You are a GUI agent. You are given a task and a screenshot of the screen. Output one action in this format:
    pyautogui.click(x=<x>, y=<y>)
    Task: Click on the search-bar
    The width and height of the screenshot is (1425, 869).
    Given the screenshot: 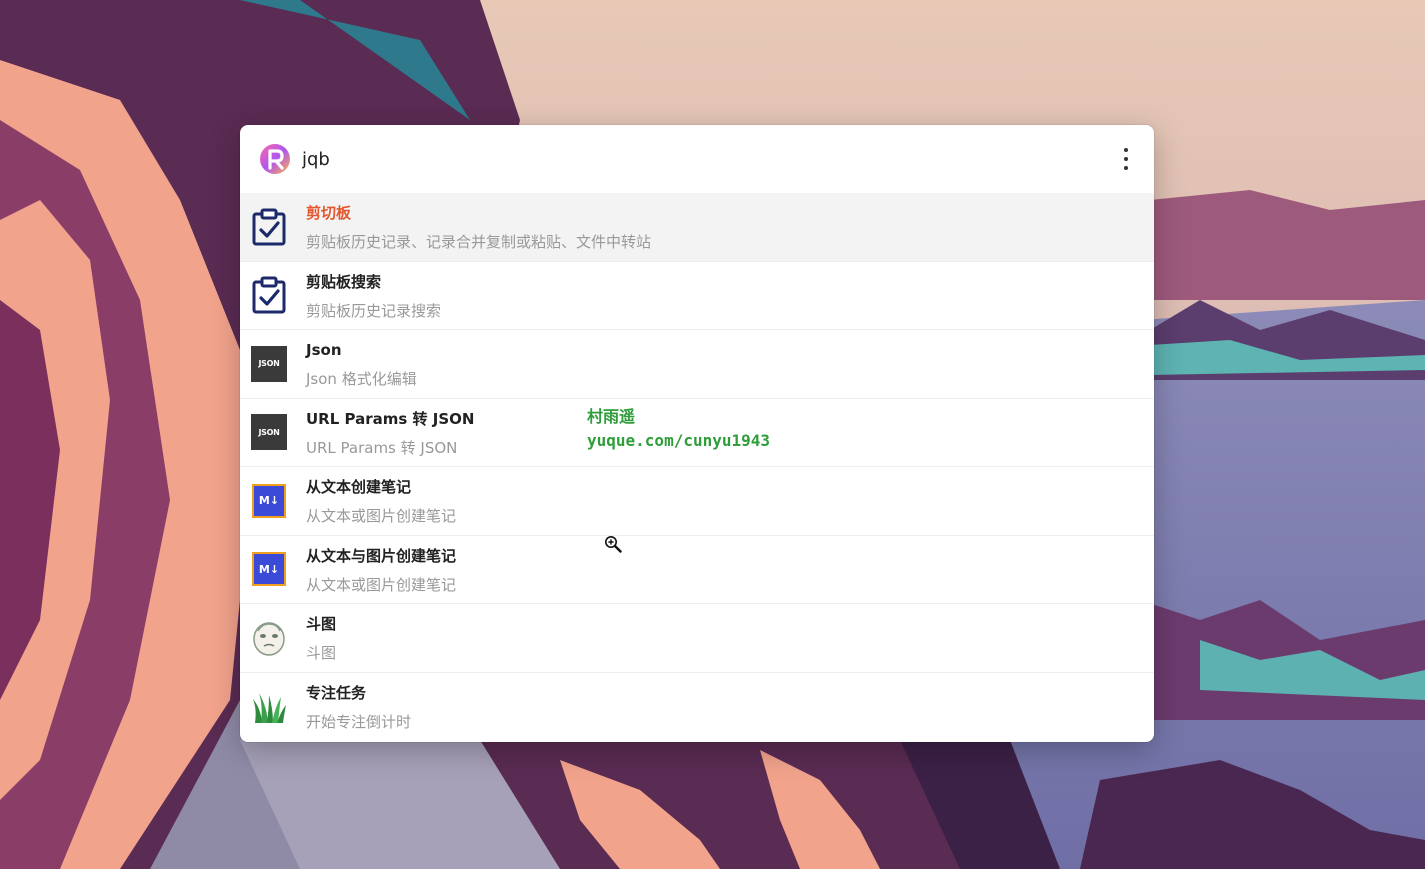 What is the action you would take?
    pyautogui.click(x=697, y=159)
    